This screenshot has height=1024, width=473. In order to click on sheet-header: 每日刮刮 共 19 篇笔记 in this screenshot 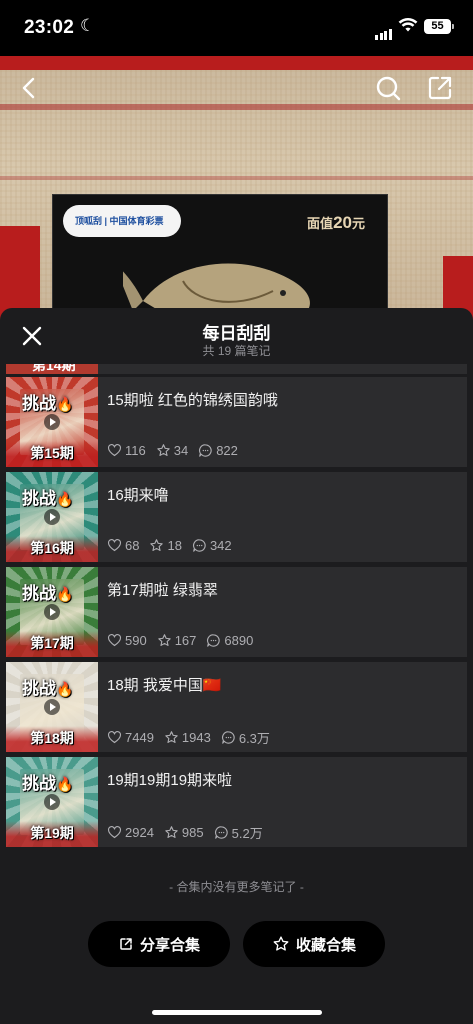, I will do `click(236, 336)`.